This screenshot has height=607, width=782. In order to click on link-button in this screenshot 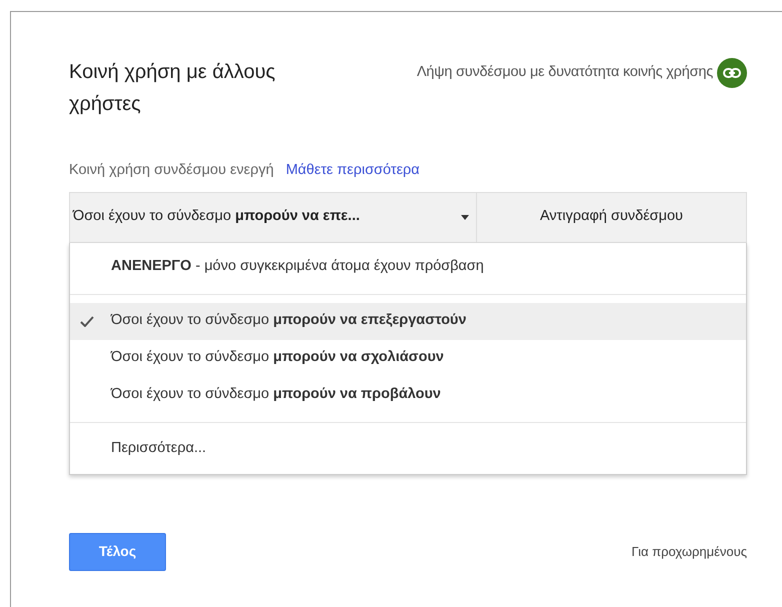, I will do `click(732, 73)`.